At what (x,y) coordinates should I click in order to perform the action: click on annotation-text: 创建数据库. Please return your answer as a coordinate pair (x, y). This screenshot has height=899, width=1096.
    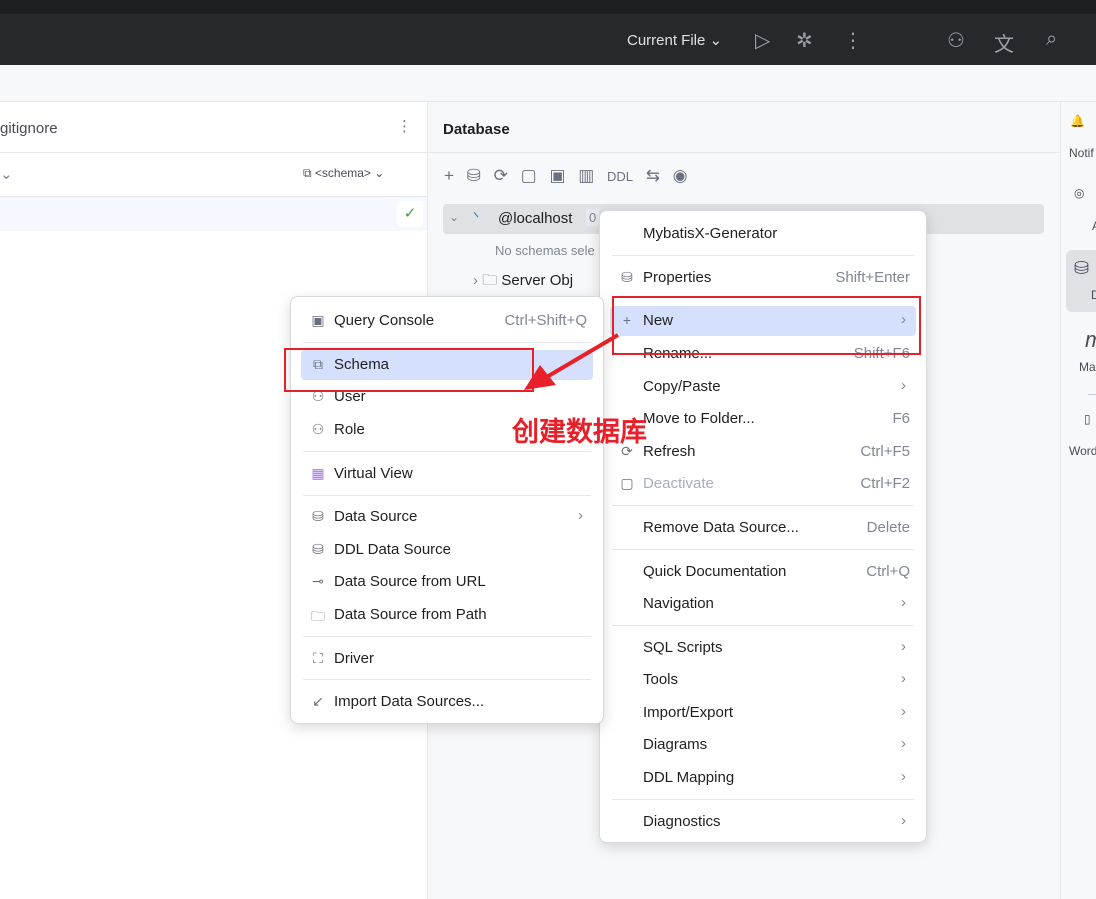
    Looking at the image, I should click on (579, 432).